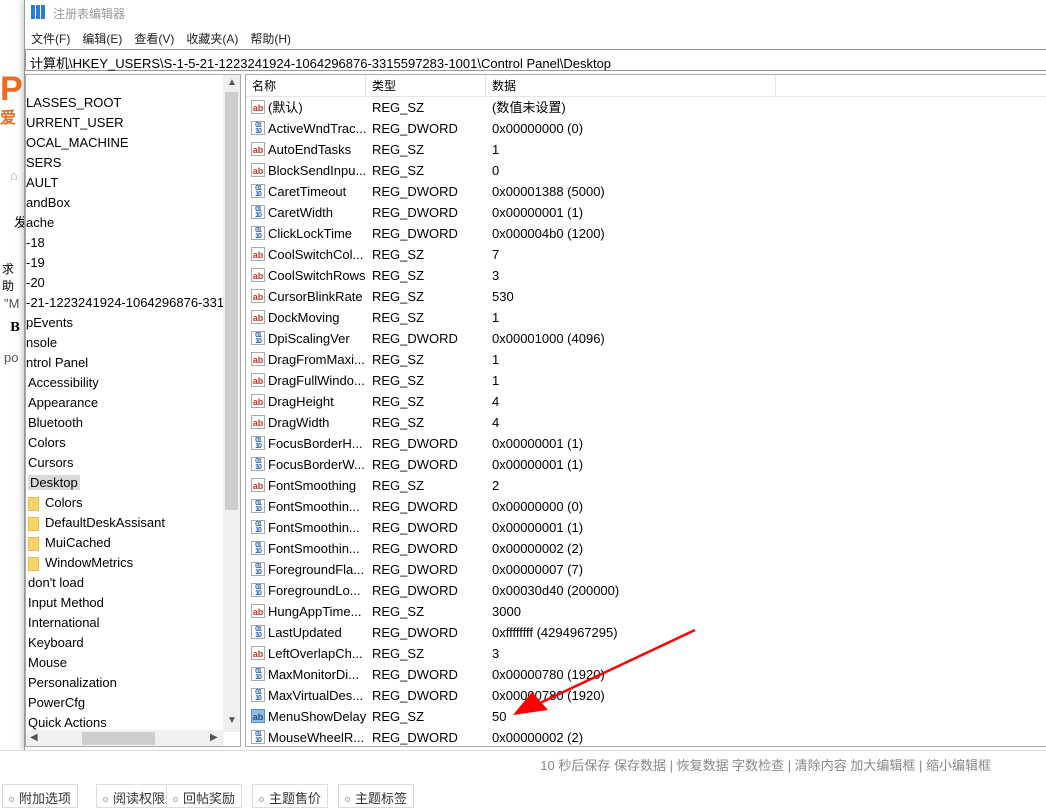  I want to click on editor-option-button: 回帖奖励, so click(204, 796).